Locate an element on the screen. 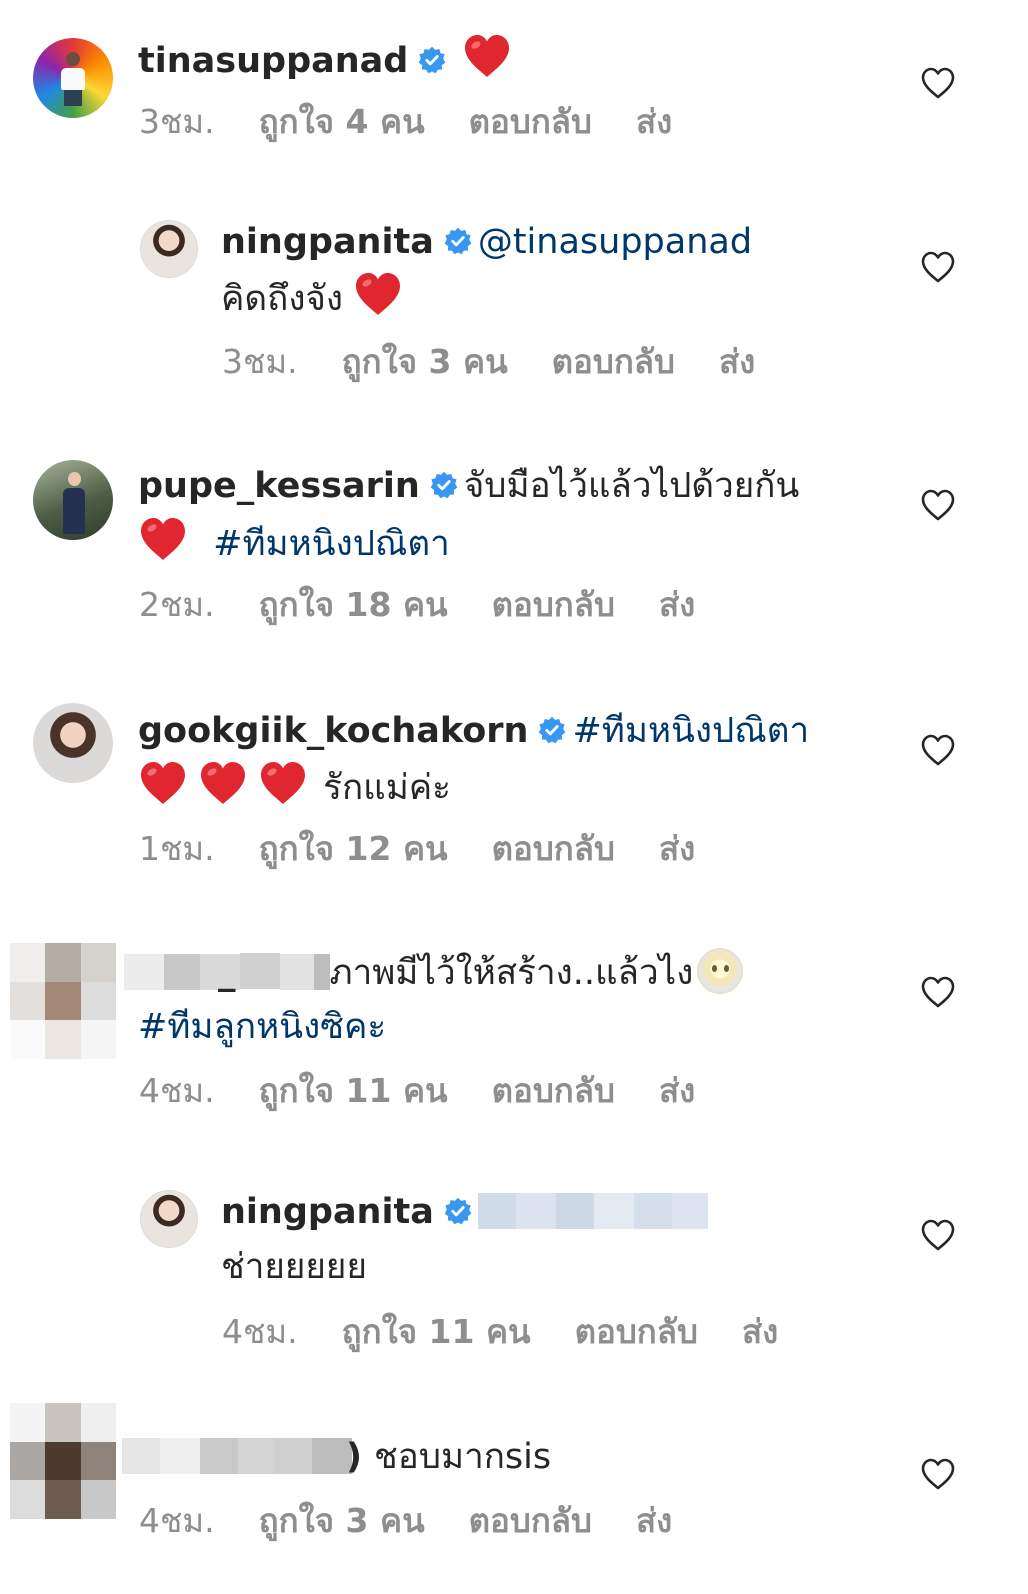 The width and height of the screenshot is (1028, 1594). comment-text-line: รักแม่ค่ะ is located at coordinates (289, 786).